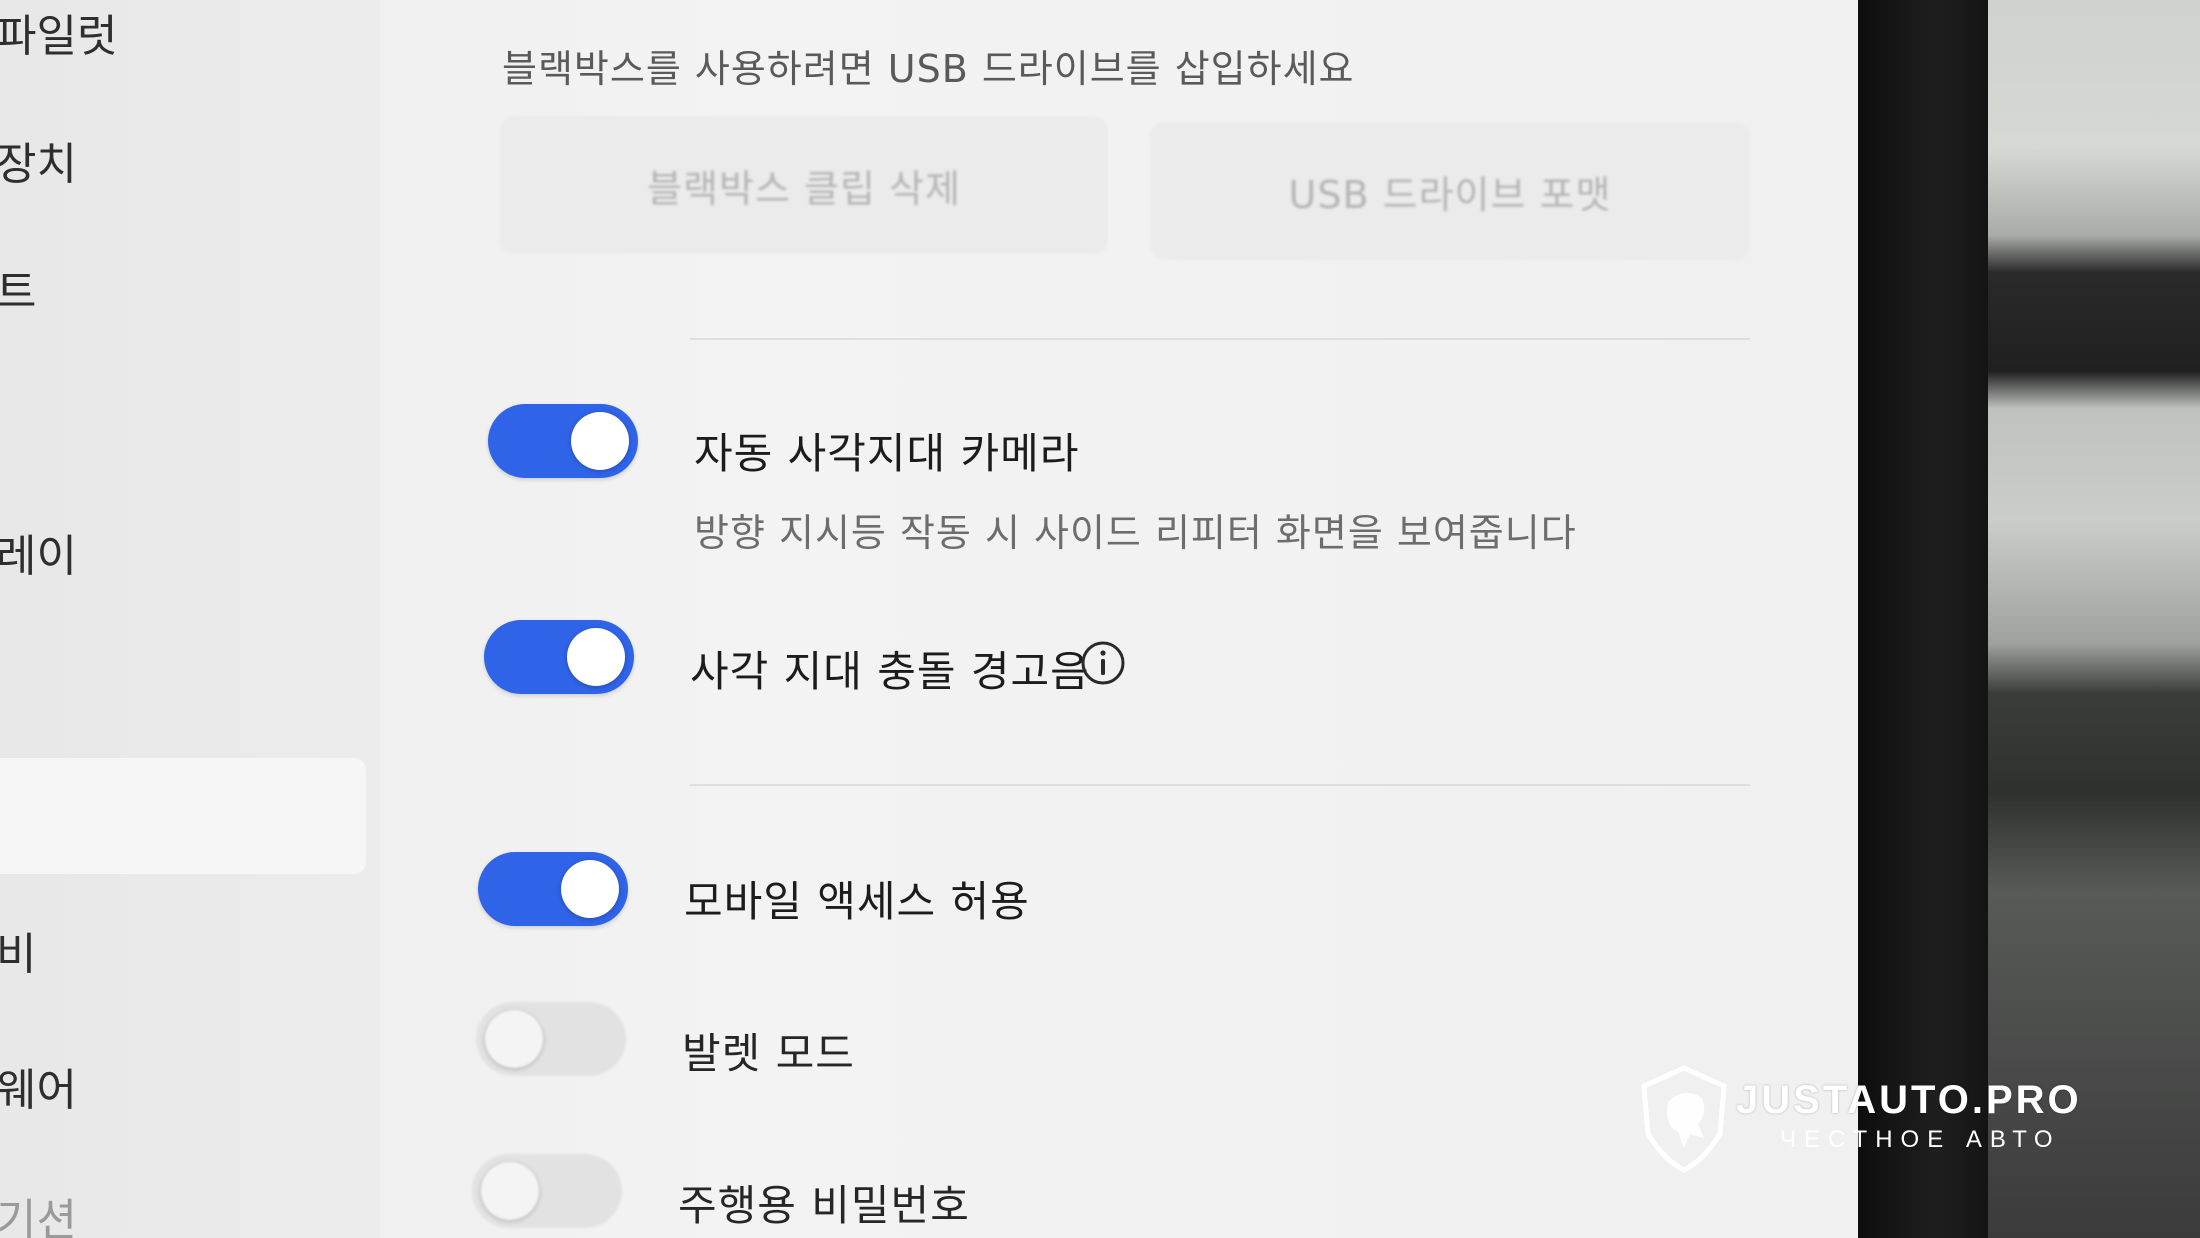  Describe the element at coordinates (551, 1039) in the screenshot. I see `valet-mode-toggle` at that location.